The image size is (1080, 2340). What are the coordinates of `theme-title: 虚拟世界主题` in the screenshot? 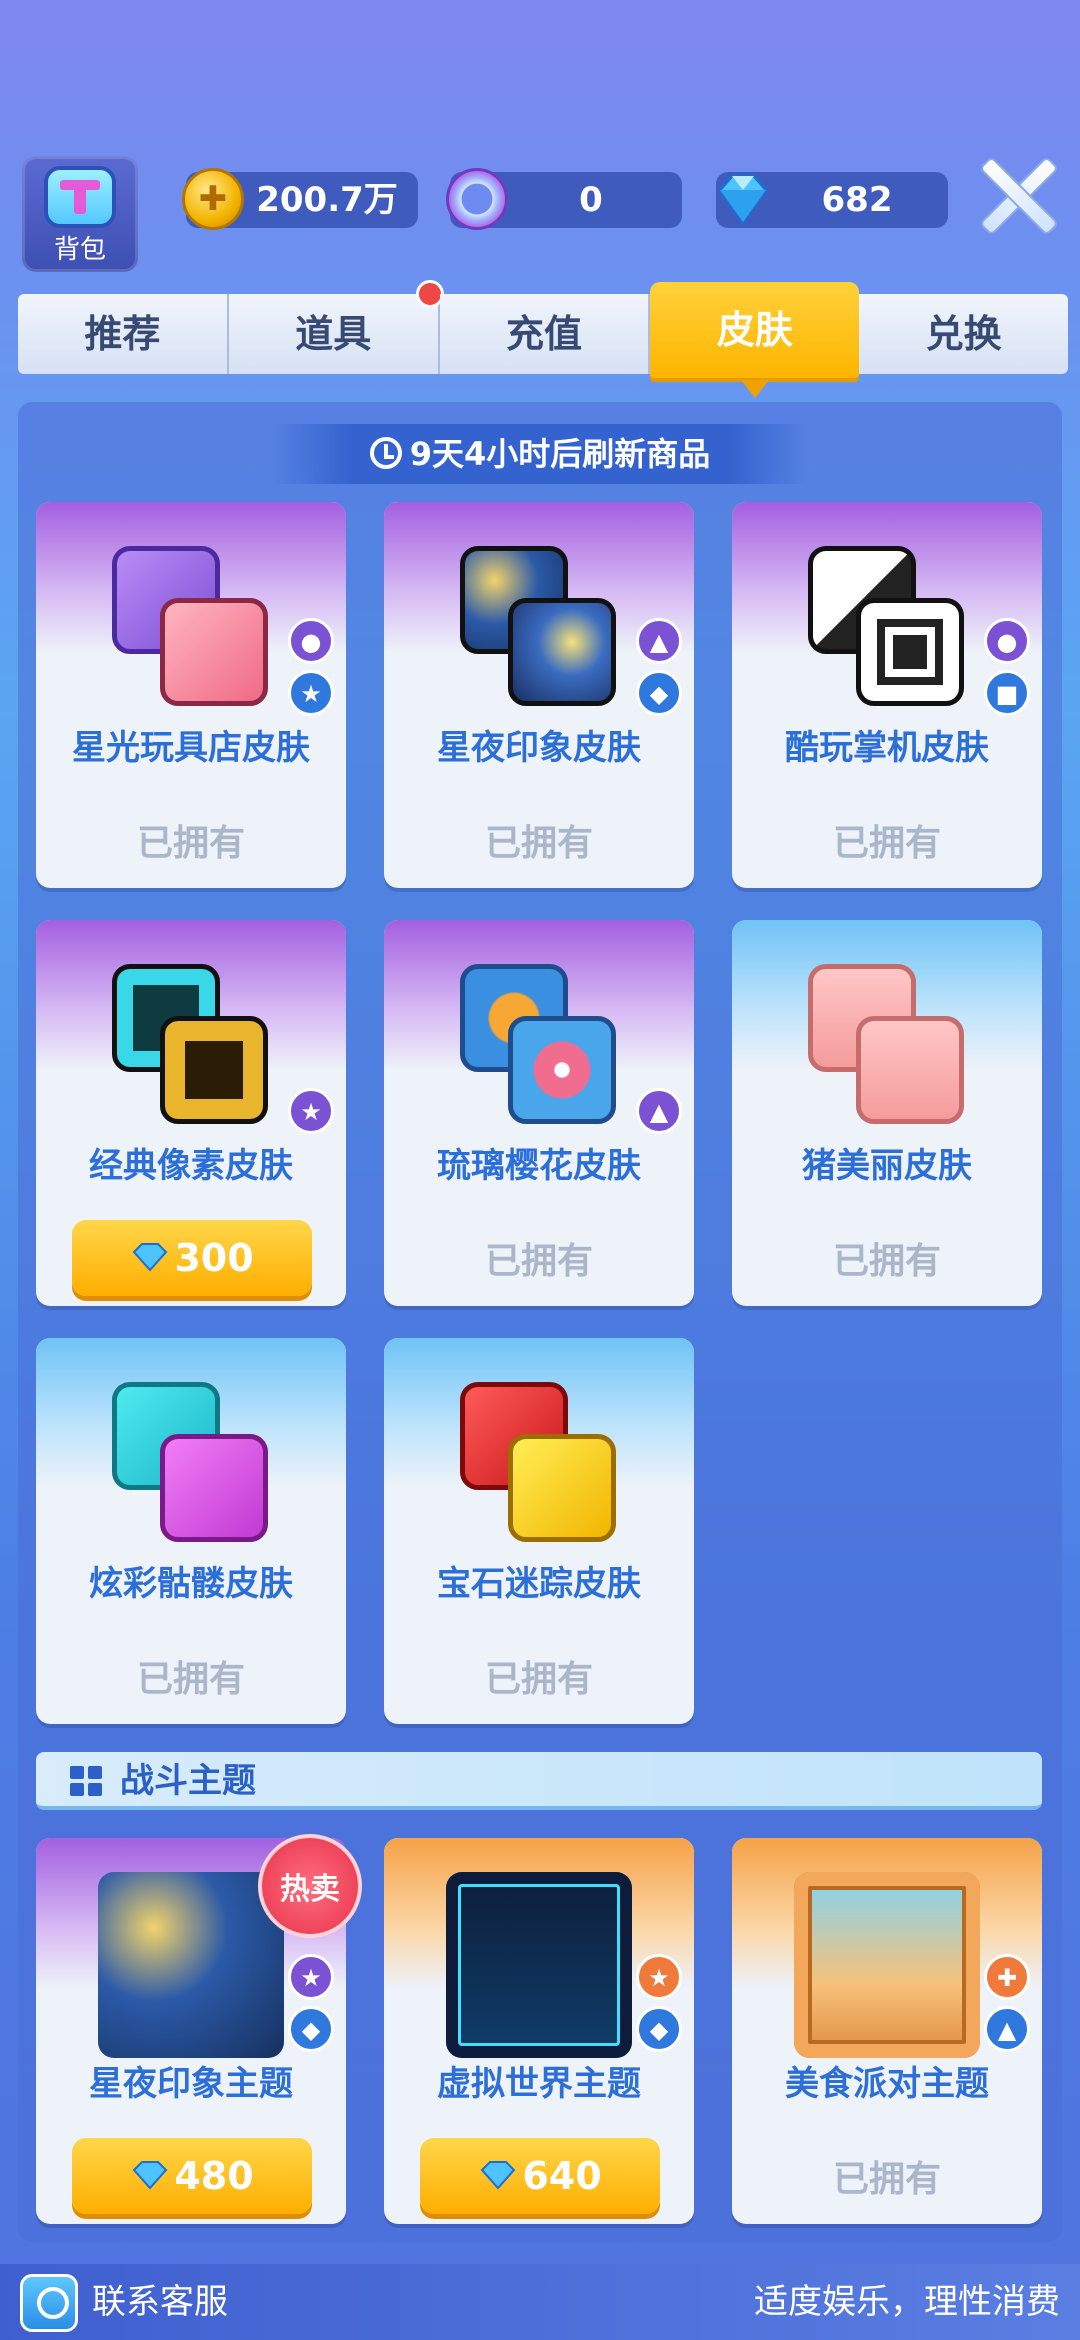 It's located at (539, 2084).